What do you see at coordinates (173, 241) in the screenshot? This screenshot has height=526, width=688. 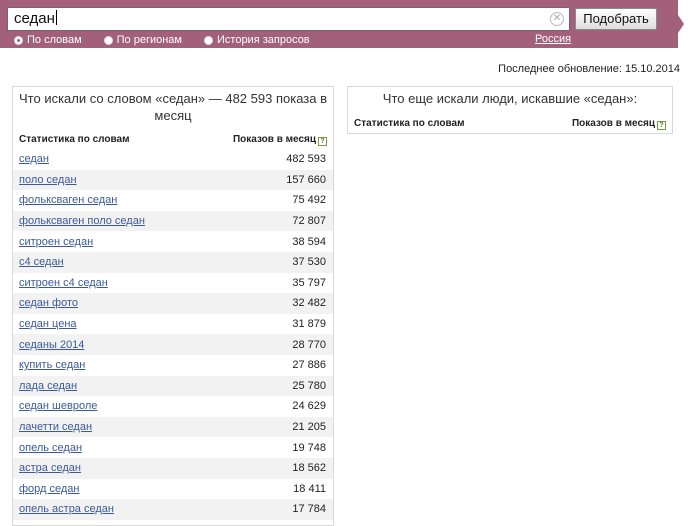 I see `table-row: ситроен седан 38 594` at bounding box center [173, 241].